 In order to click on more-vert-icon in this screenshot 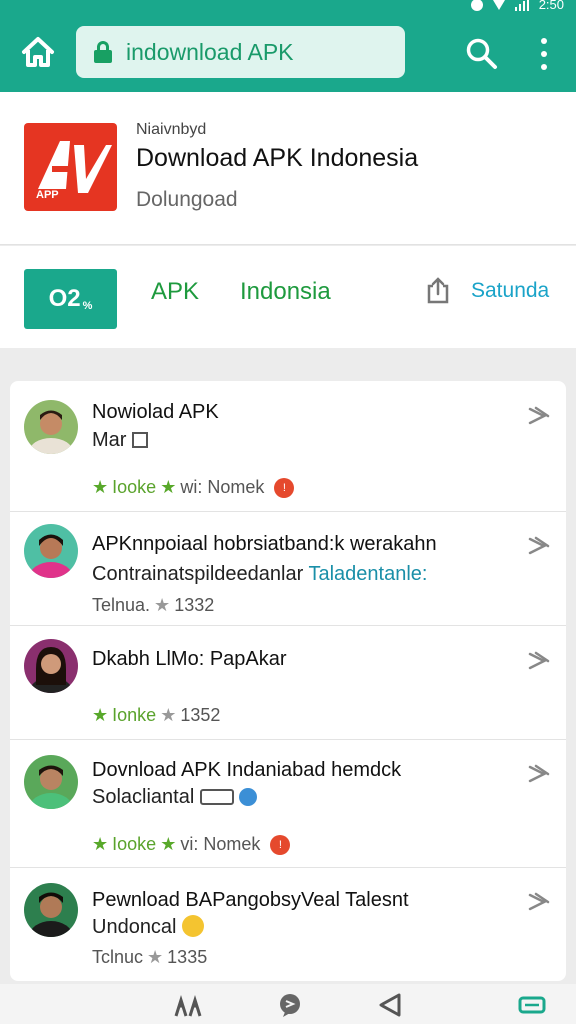, I will do `click(544, 41)`.